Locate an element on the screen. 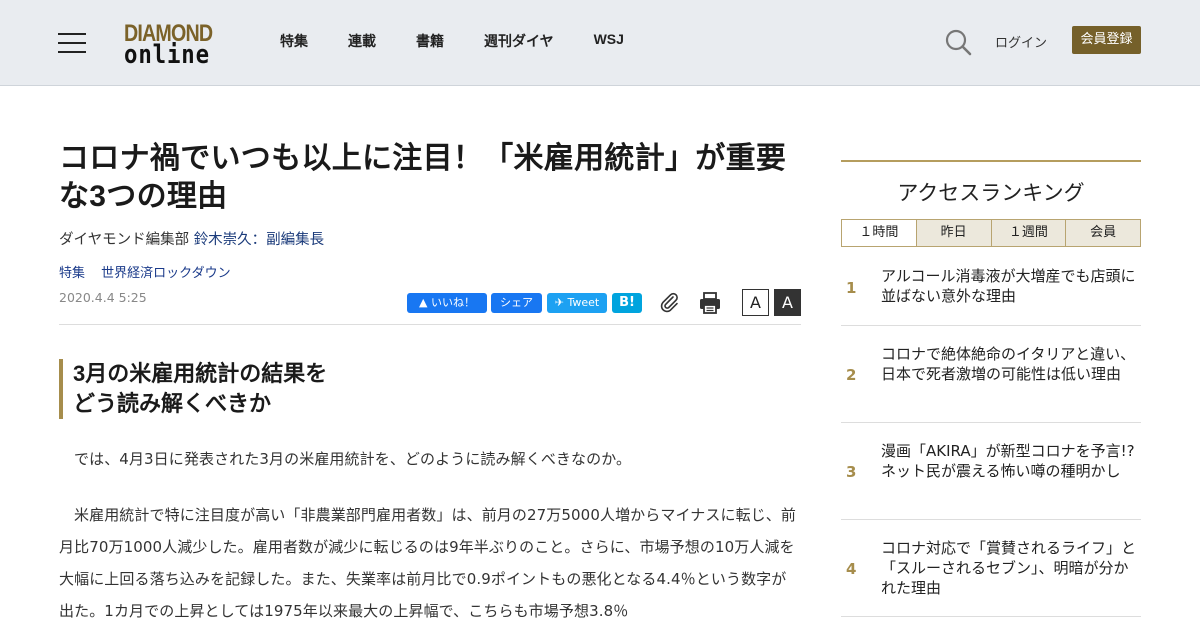 This screenshot has width=1200, height=630. thumbs-up-icon: ▲ is located at coordinates (423, 302).